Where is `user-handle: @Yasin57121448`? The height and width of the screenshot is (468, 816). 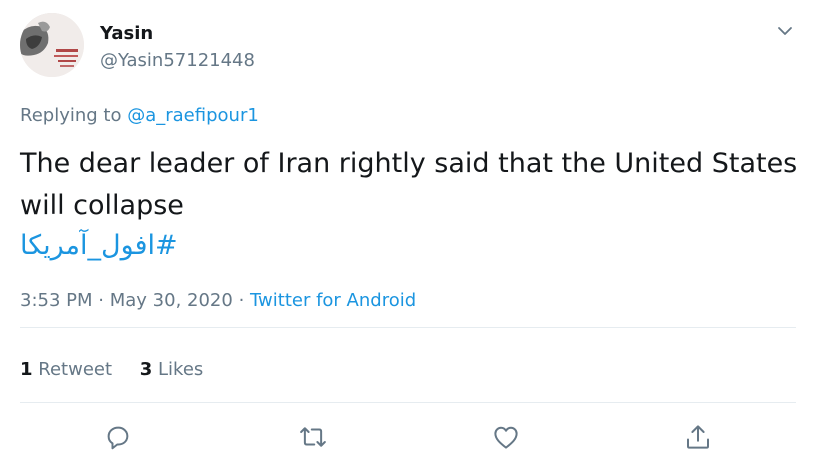
user-handle: @Yasin57121448 is located at coordinates (177, 61).